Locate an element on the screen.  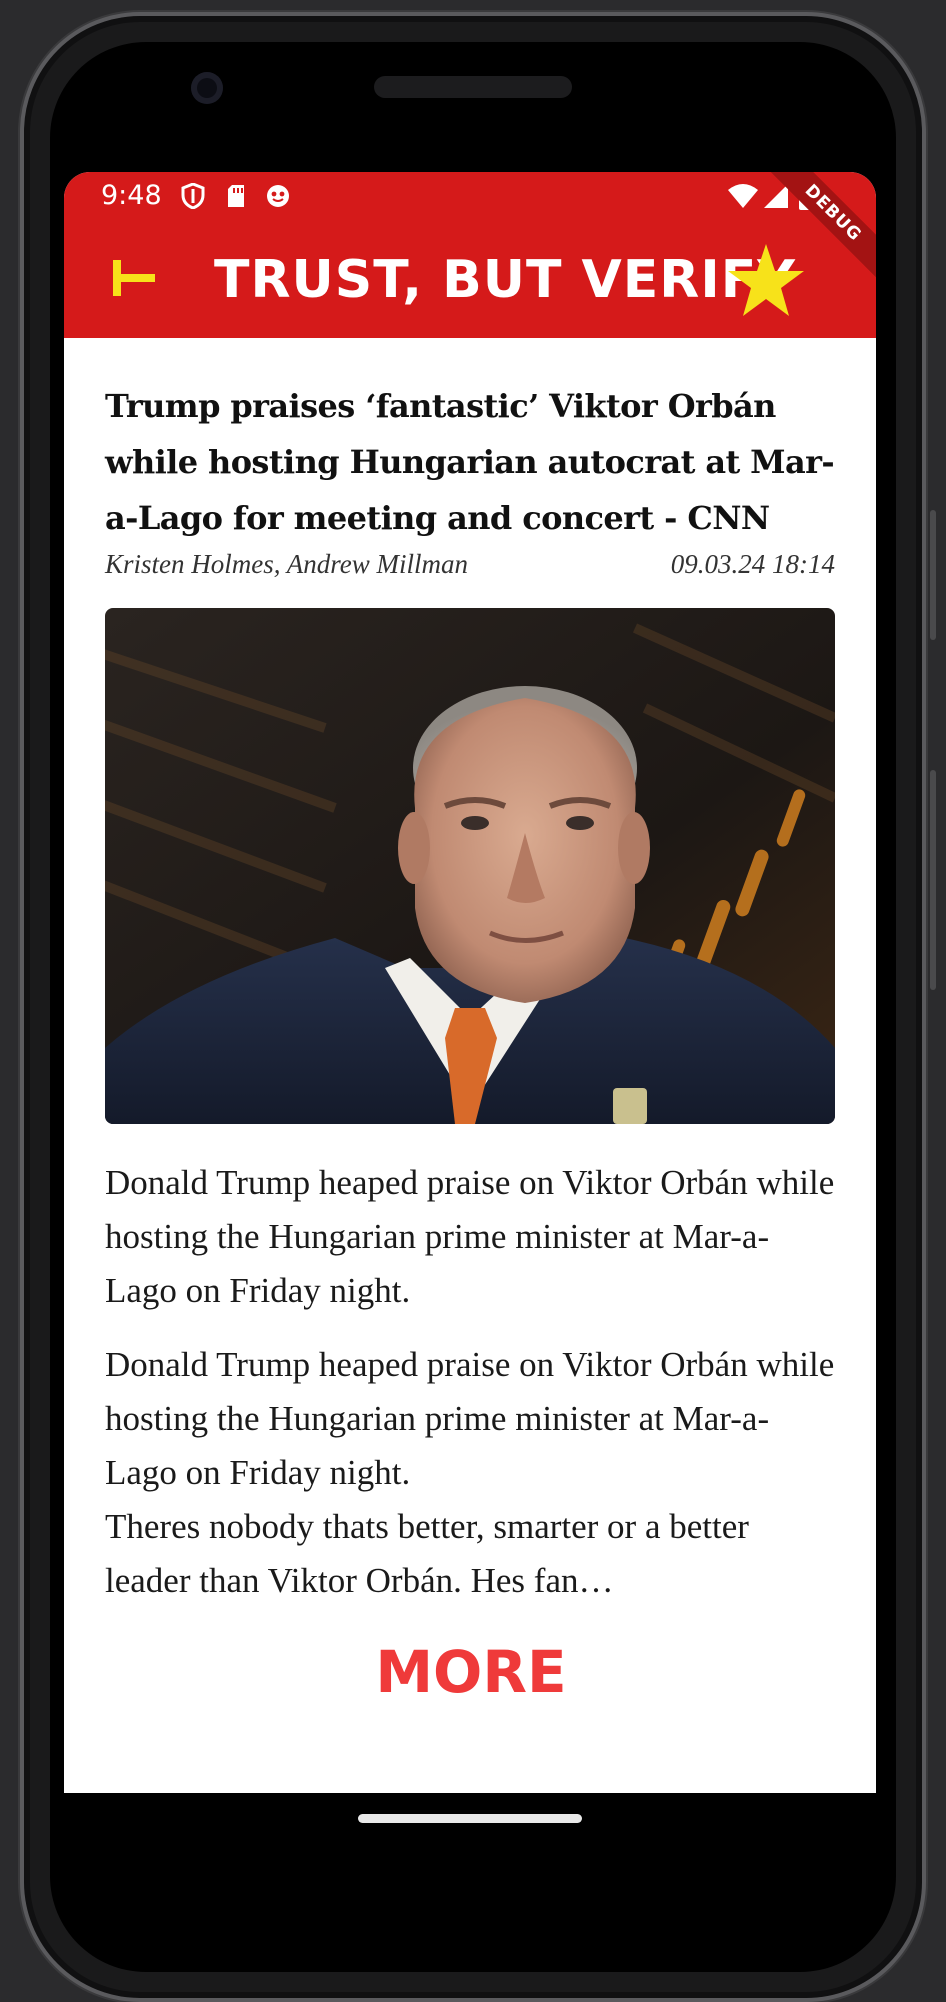
sd-card-icon is located at coordinates (236, 196).